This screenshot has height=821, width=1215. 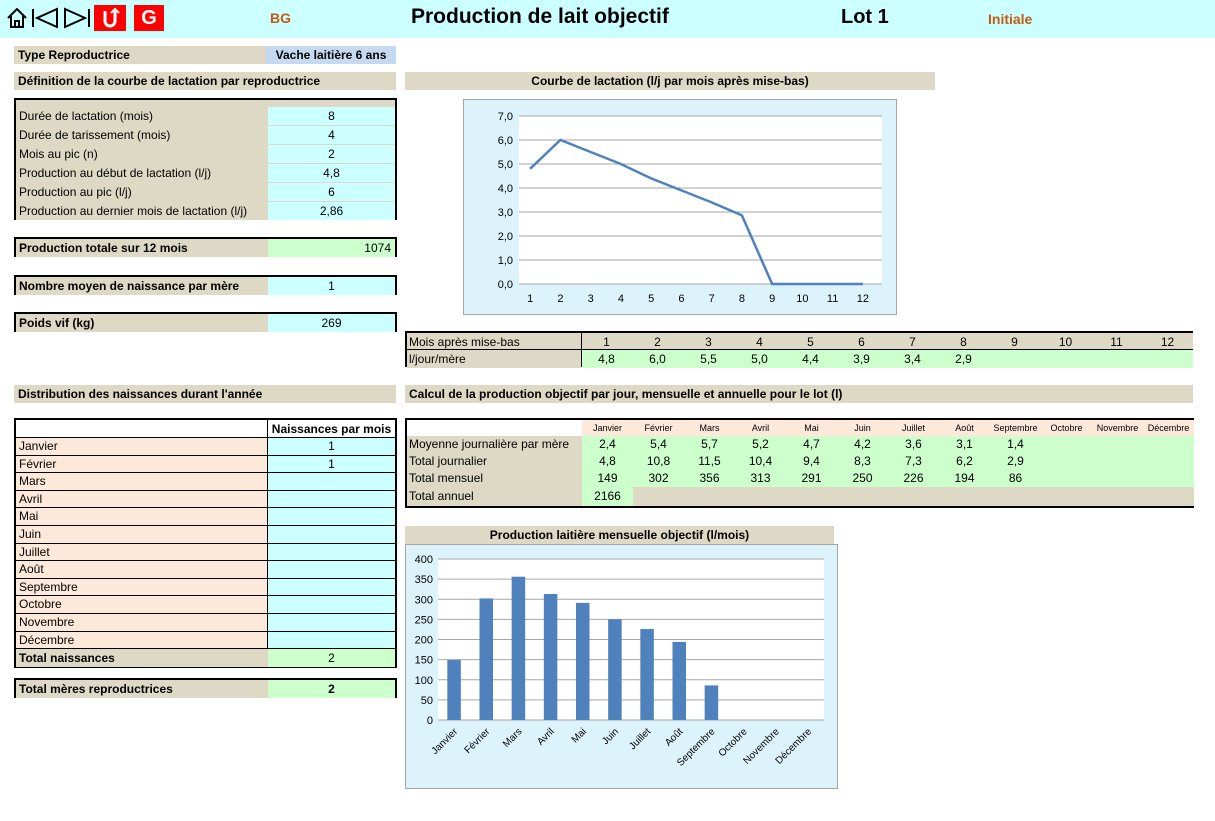 I want to click on lactation-param-label: Production au début de lactation (l/j), so click(x=142, y=173).